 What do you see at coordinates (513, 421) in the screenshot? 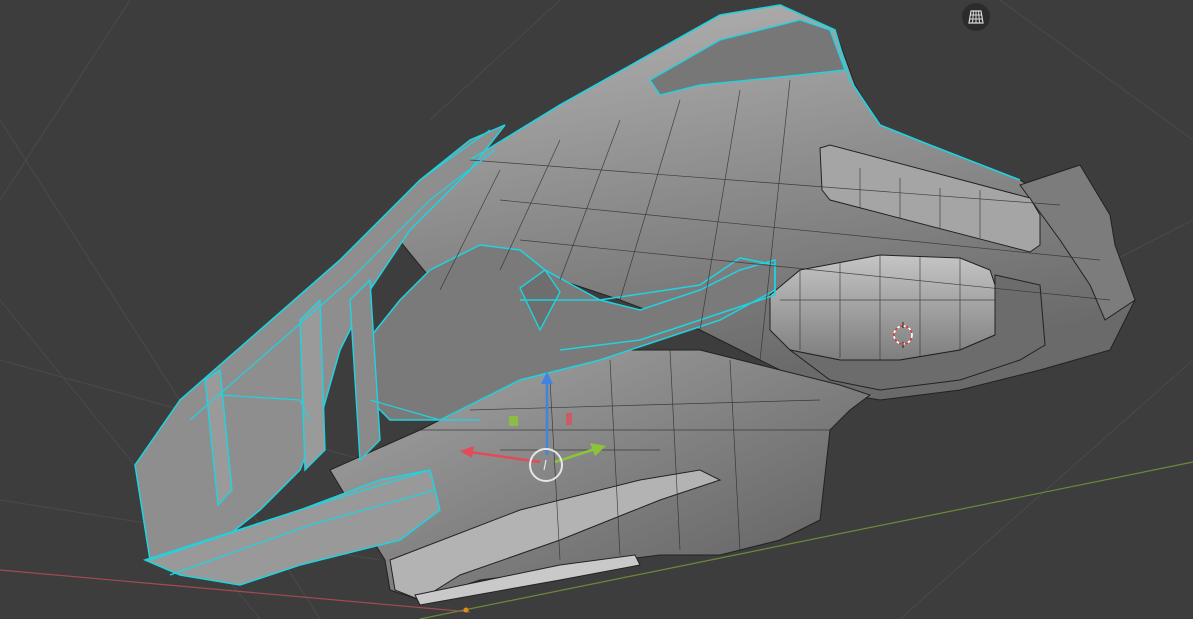
I see `gizmo-plane-yz` at bounding box center [513, 421].